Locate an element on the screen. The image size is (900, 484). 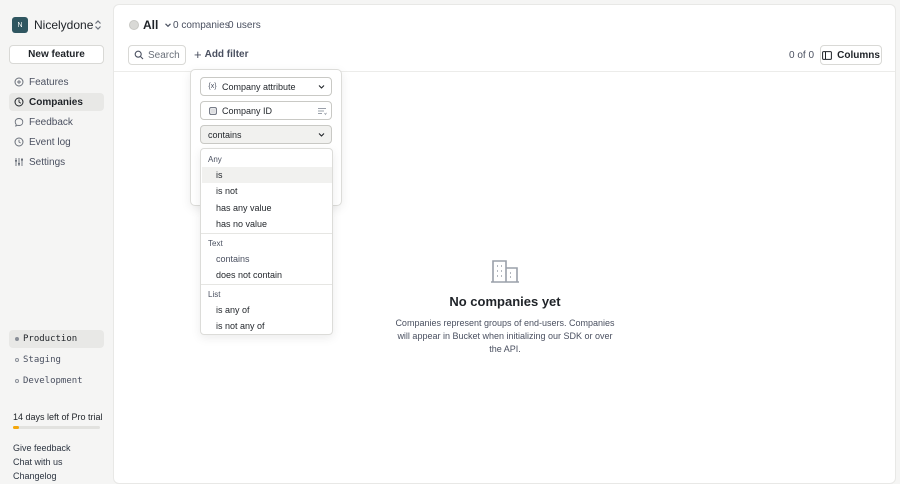
operator-value: contains is located at coordinates (225, 134).